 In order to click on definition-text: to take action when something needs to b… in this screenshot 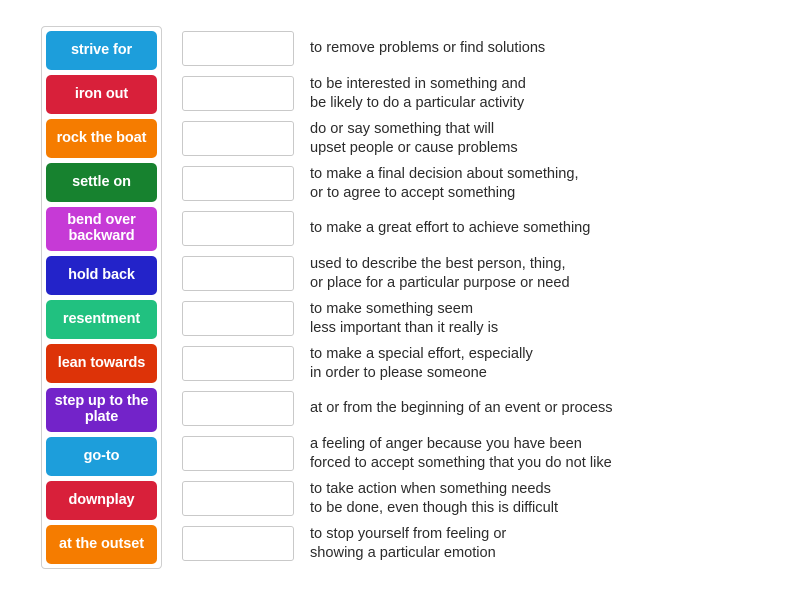, I will do `click(434, 498)`.